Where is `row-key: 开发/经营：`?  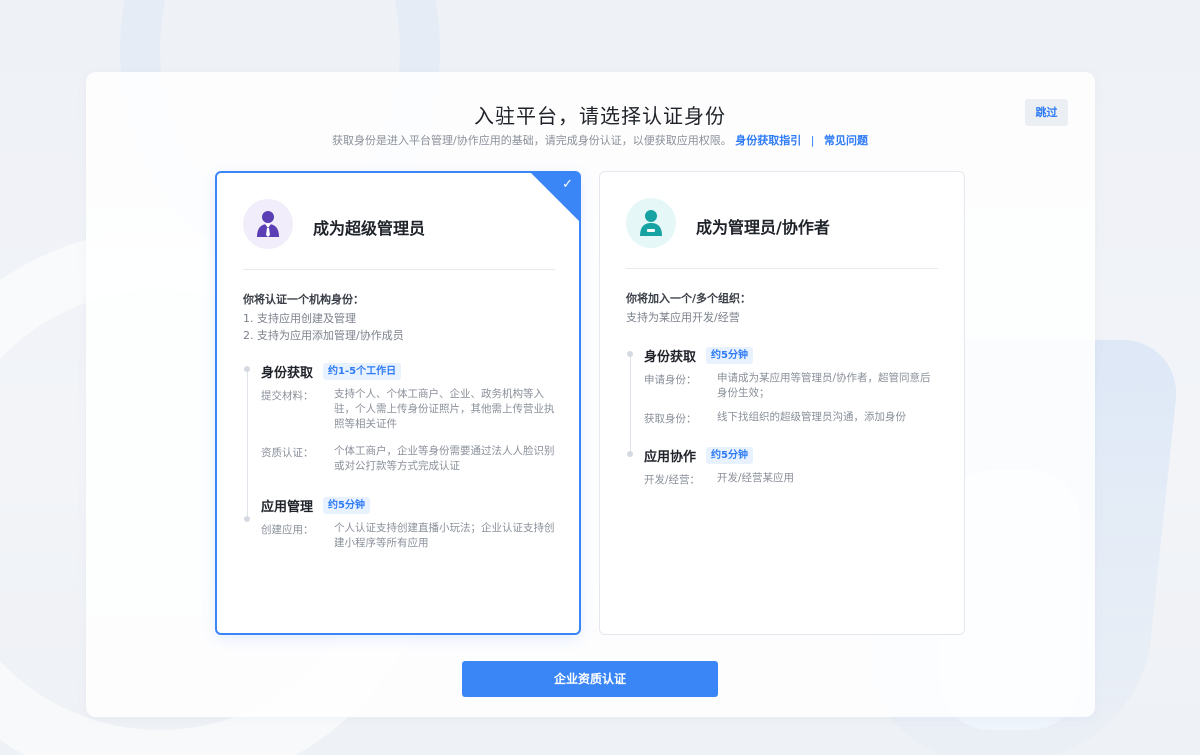 row-key: 开发/经营： is located at coordinates (672, 480).